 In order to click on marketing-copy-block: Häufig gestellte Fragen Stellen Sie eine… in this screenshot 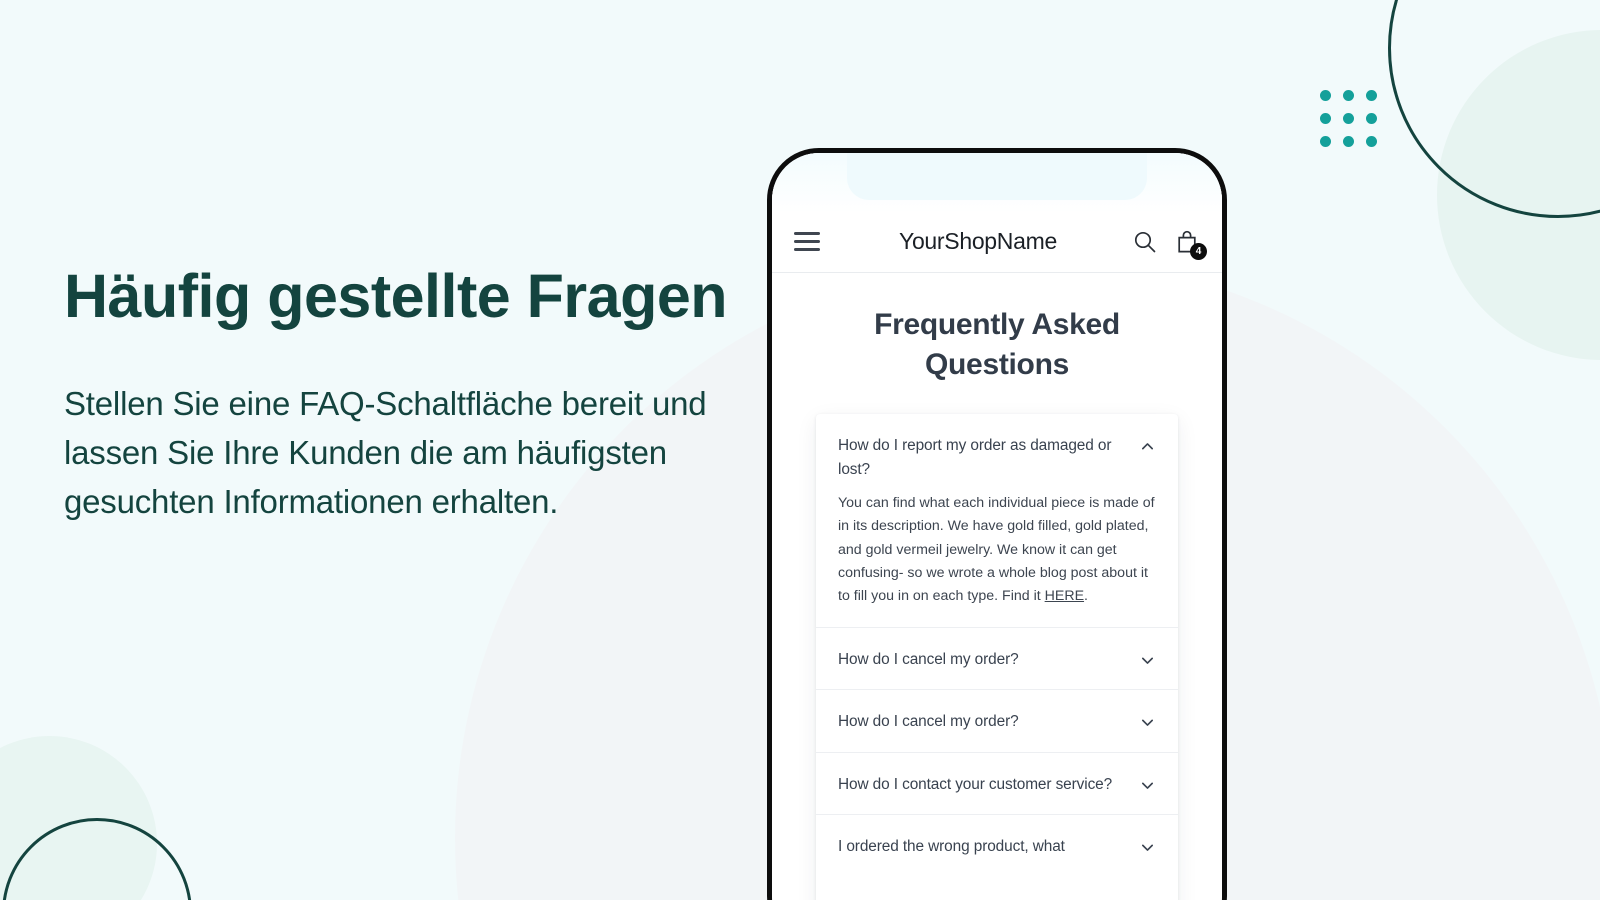, I will do `click(414, 392)`.